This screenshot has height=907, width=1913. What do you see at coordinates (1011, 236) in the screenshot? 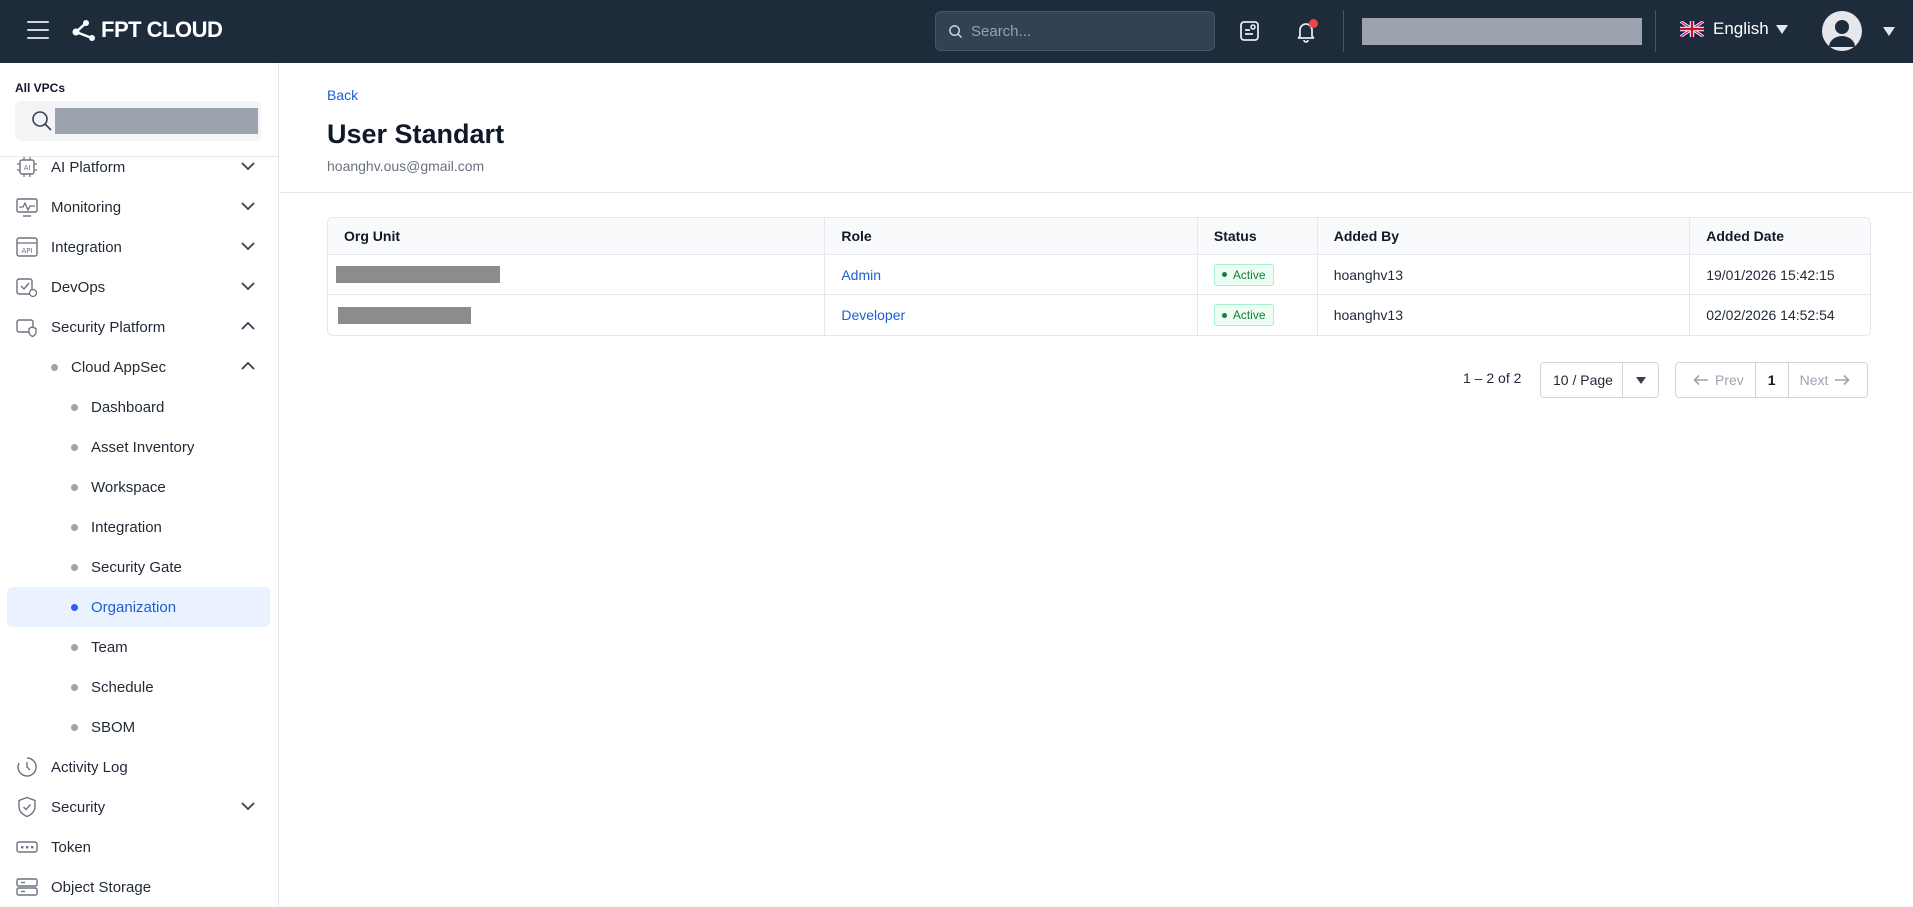
I see `column-header-role: Role` at bounding box center [1011, 236].